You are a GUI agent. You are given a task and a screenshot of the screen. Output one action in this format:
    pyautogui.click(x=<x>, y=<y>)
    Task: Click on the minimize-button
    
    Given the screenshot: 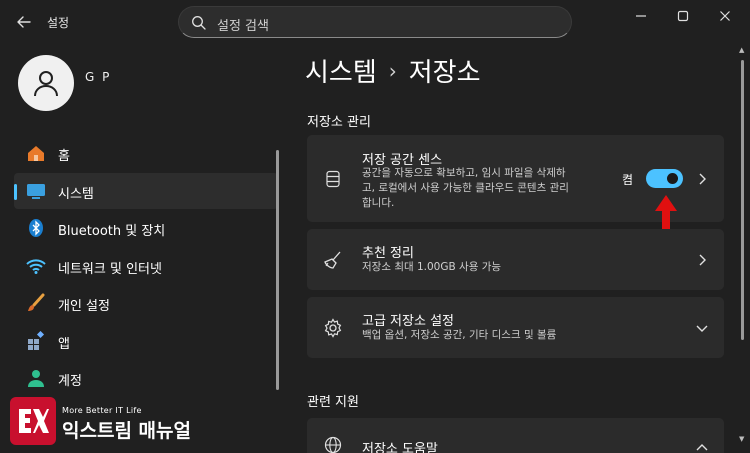 What is the action you would take?
    pyautogui.click(x=641, y=16)
    